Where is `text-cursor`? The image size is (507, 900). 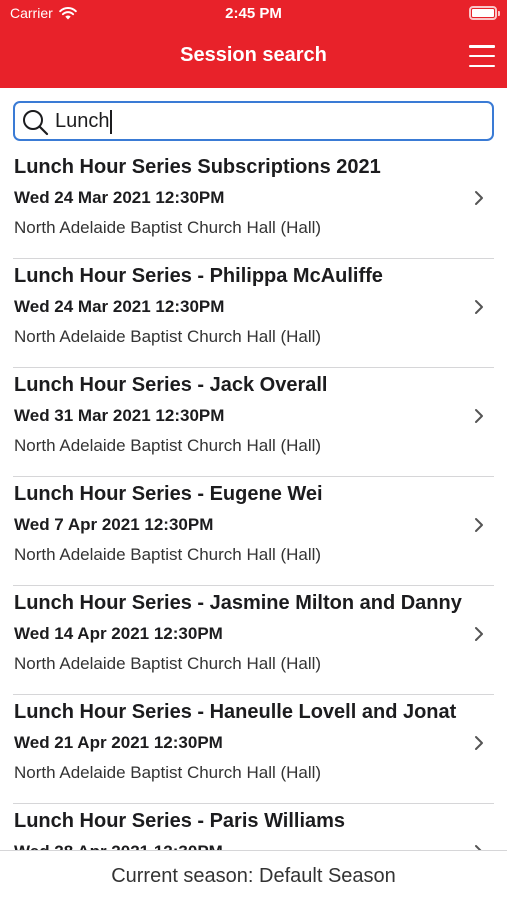
text-cursor is located at coordinates (111, 122).